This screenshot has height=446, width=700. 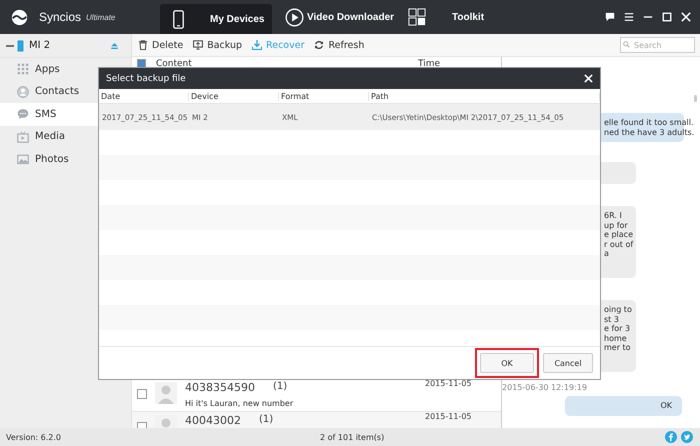 What do you see at coordinates (610, 17) in the screenshot?
I see `feedback-icon` at bounding box center [610, 17].